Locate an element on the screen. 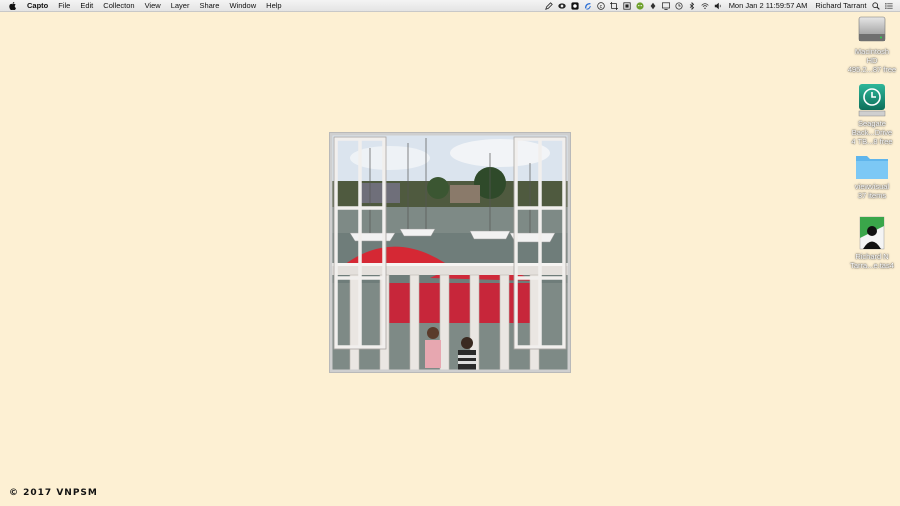  desktop-icon-viewvisual-folder: viewvisual 37 items is located at coordinates (872, 176).